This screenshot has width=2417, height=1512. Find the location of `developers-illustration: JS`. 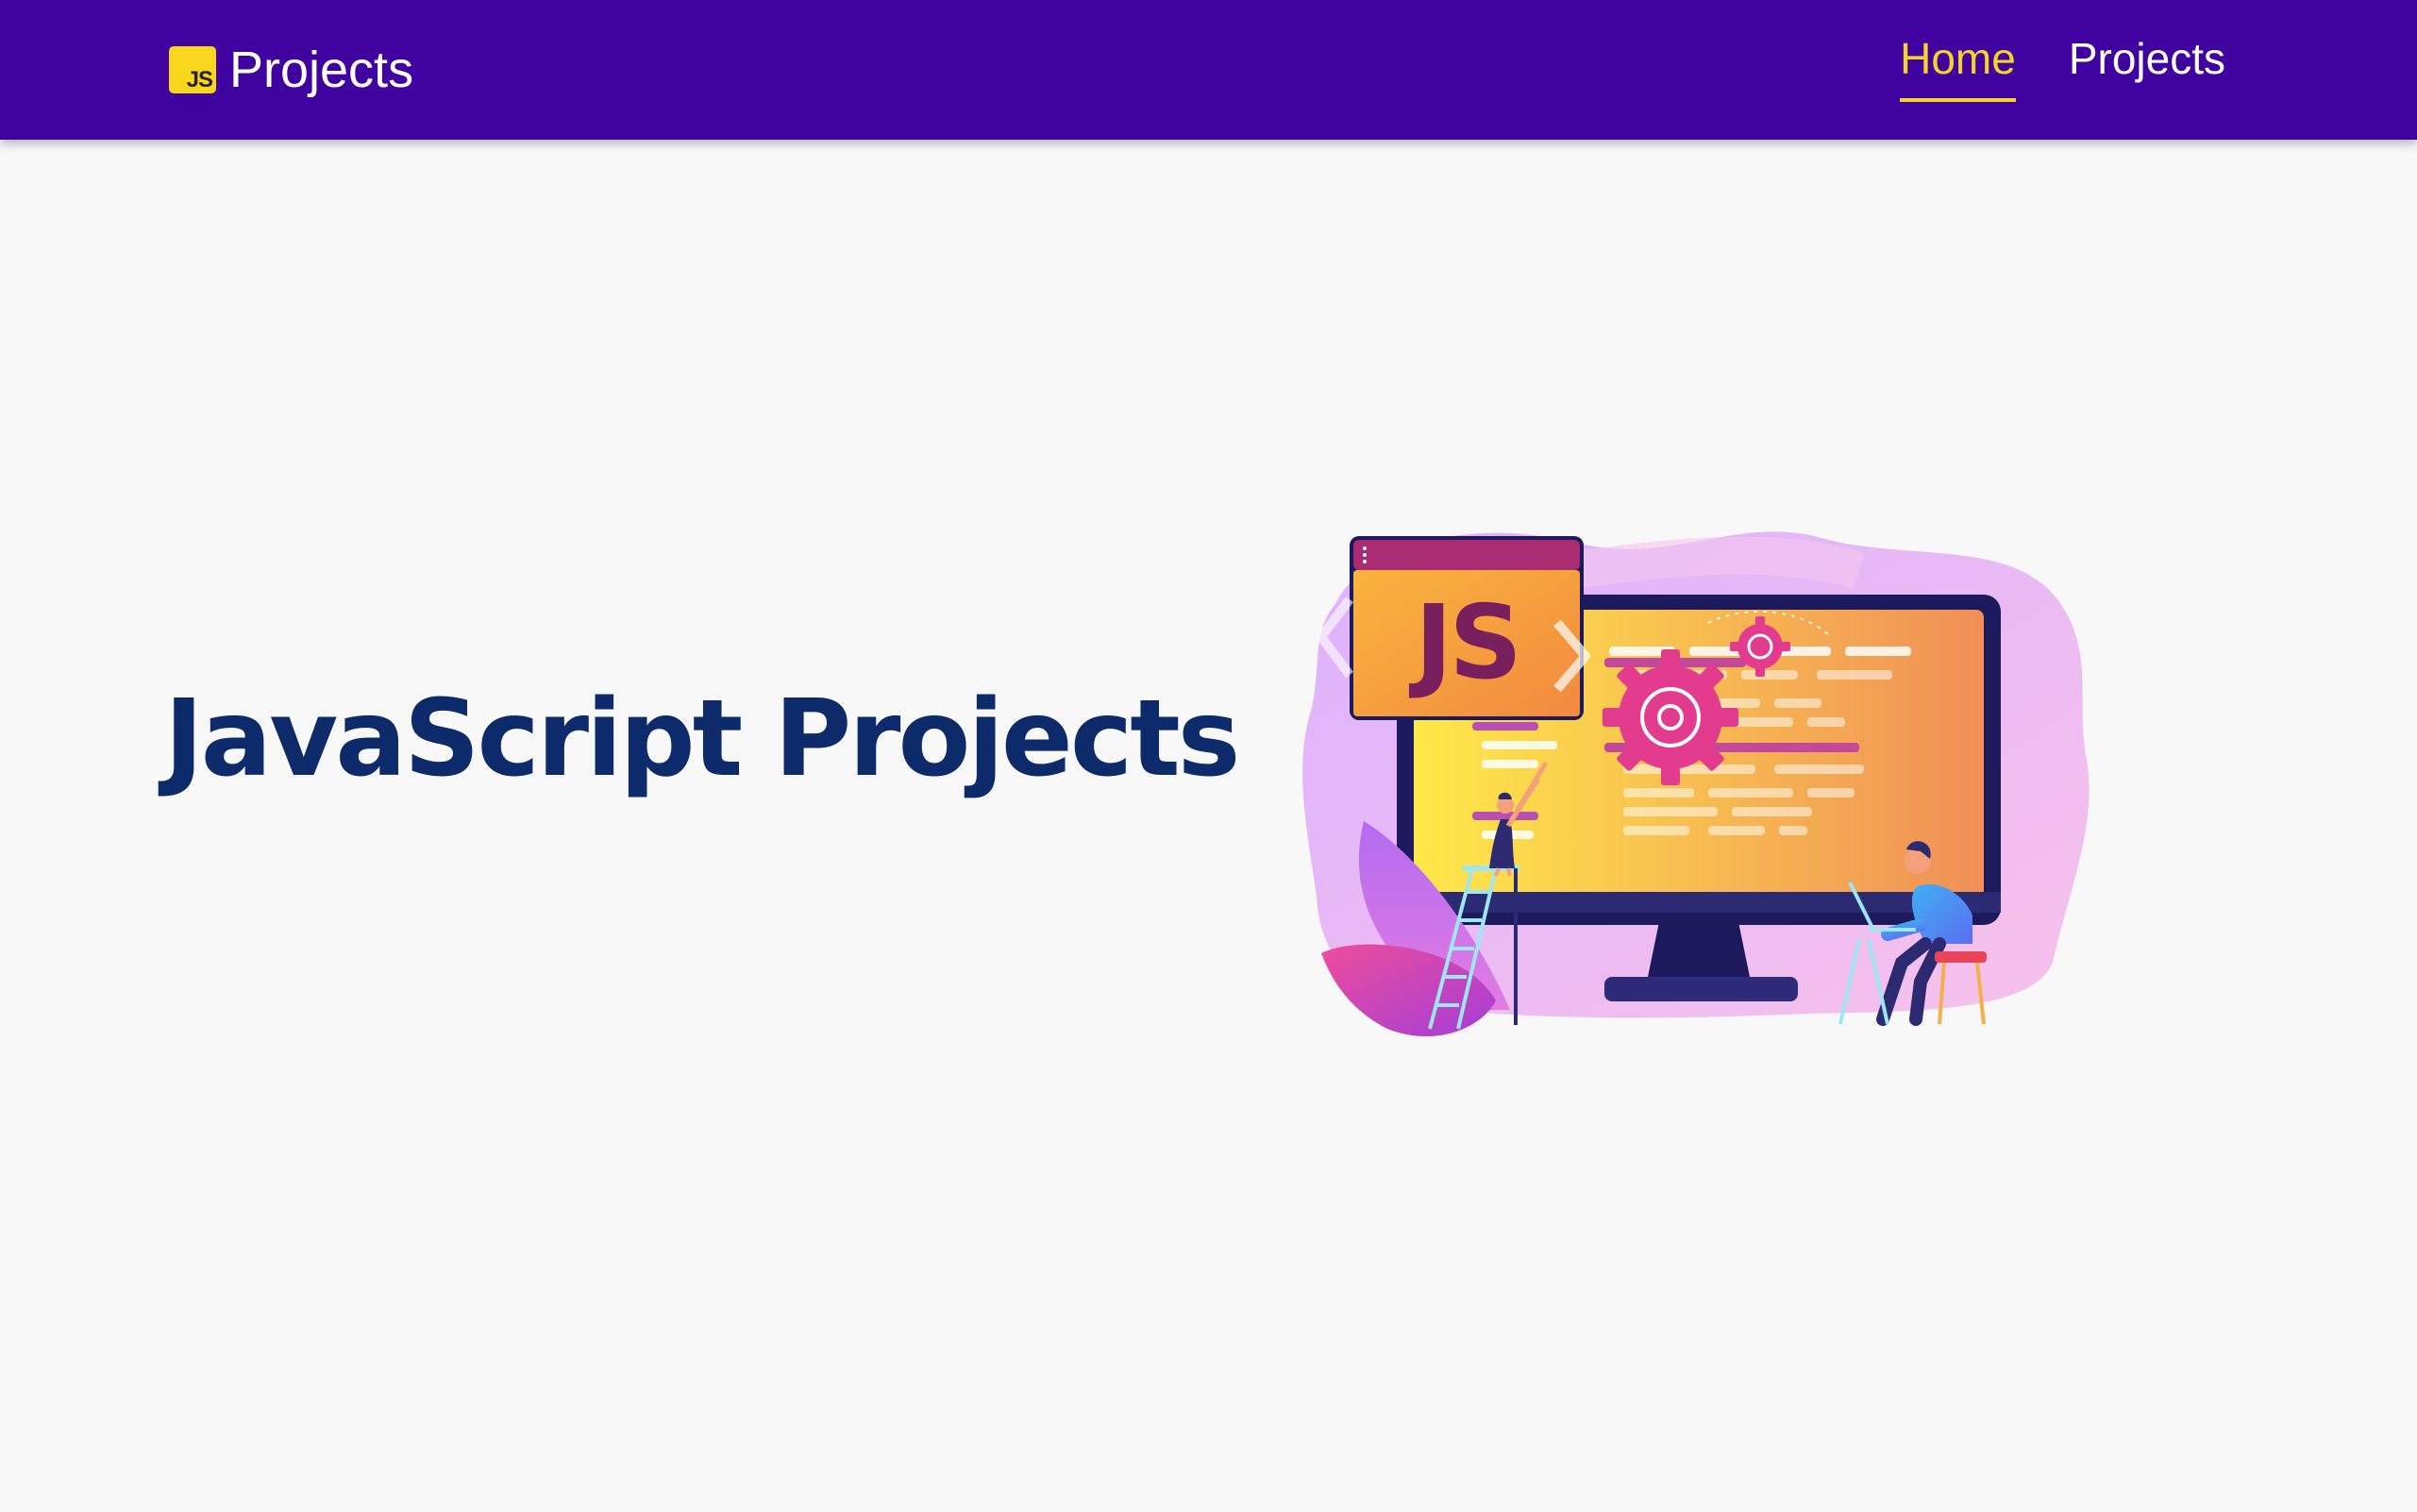

developers-illustration: JS is located at coordinates (1696, 784).